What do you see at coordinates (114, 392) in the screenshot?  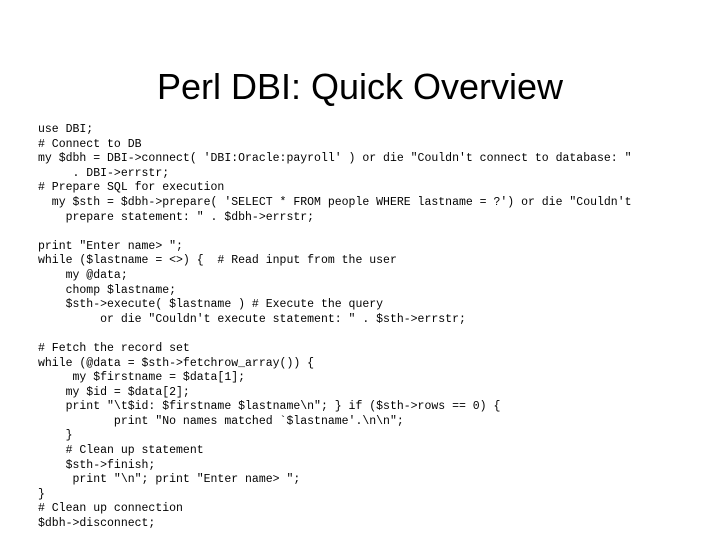 I see `code-line: my $id = $data[2];` at bounding box center [114, 392].